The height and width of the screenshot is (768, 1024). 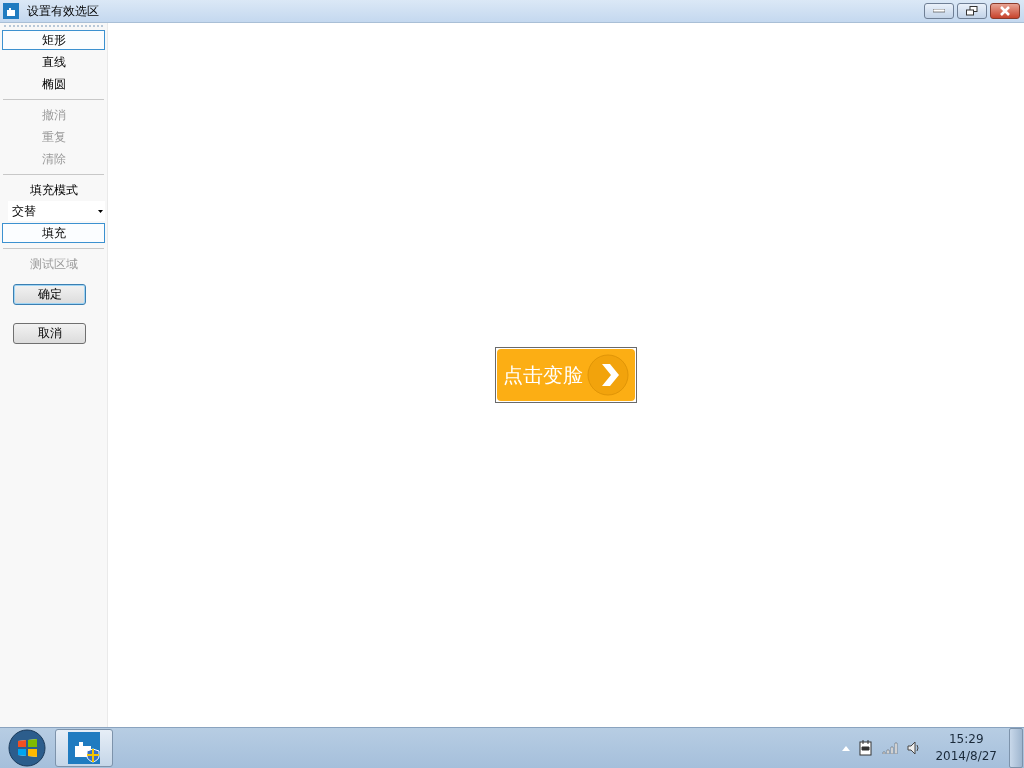 I want to click on minimize-icon, so click(x=939, y=11).